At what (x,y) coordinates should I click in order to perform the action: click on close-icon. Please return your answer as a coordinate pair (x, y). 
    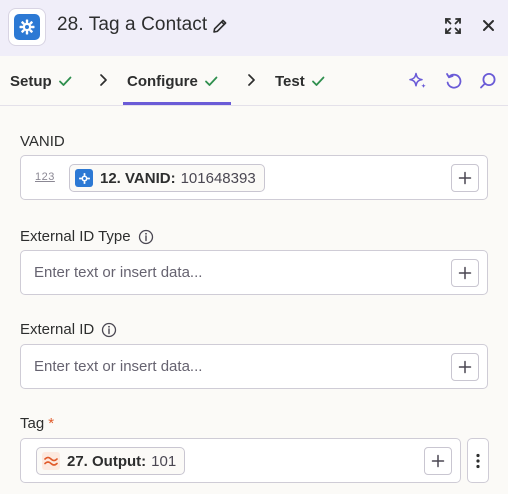
    Looking at the image, I should click on (488, 25).